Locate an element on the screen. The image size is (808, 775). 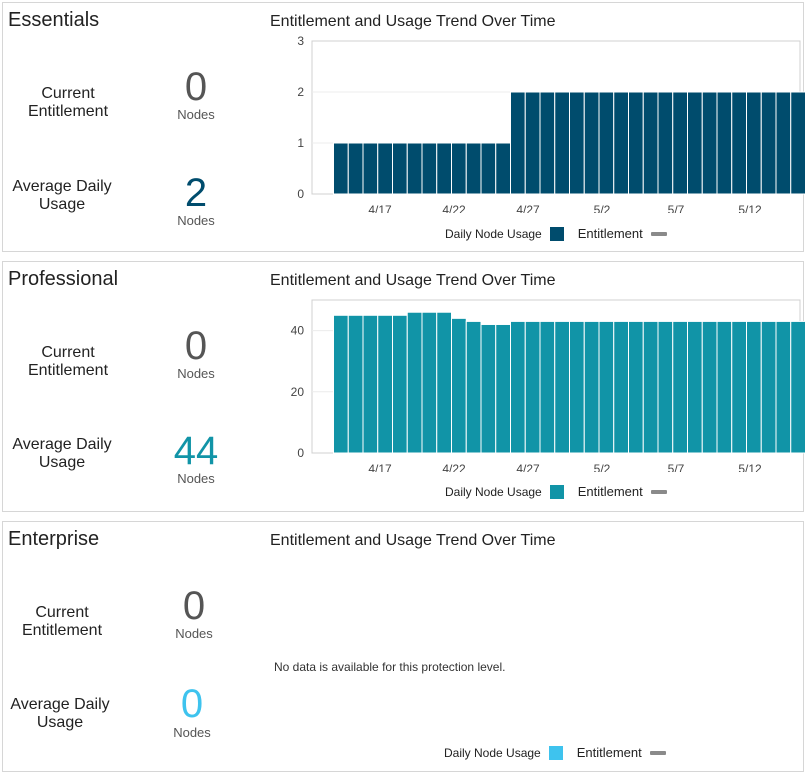
y-tick-label: 40 is located at coordinates (298, 331).